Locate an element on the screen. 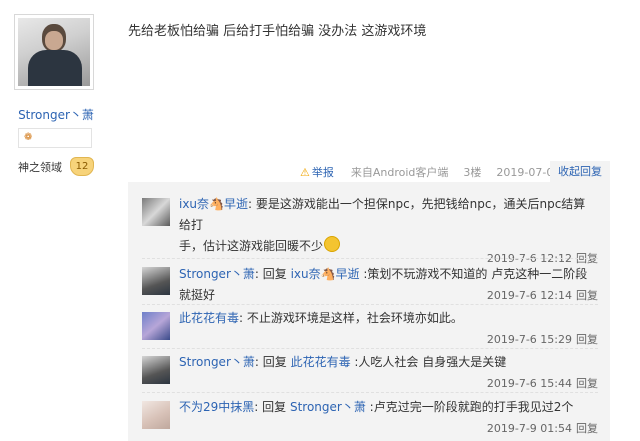  reply-target: 此花花有毒 is located at coordinates (321, 362).